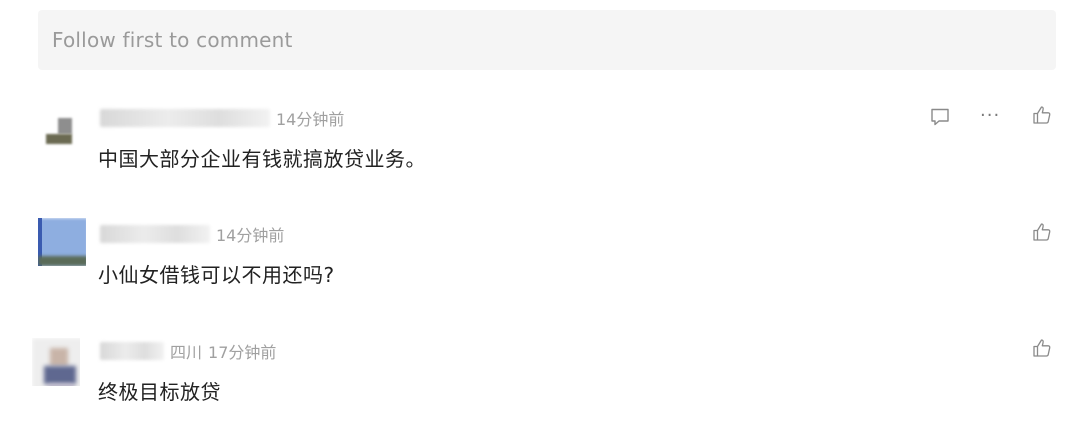  What do you see at coordinates (216, 275) in the screenshot?
I see `comment-text: 小仙女借钱可以不用还吗?` at bounding box center [216, 275].